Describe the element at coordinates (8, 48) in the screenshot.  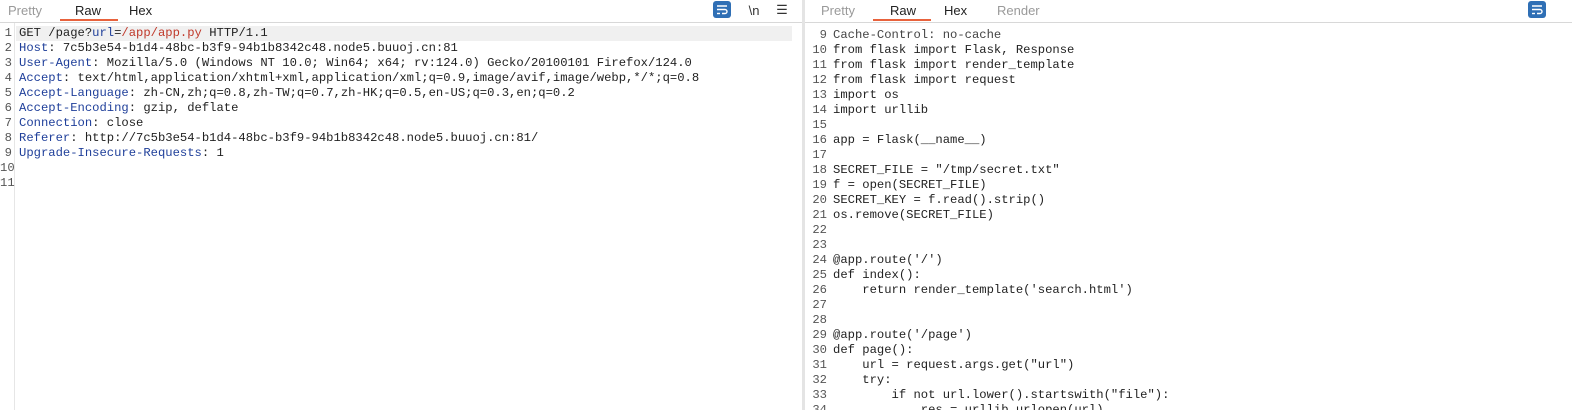
I see `line-number: 2` at that location.